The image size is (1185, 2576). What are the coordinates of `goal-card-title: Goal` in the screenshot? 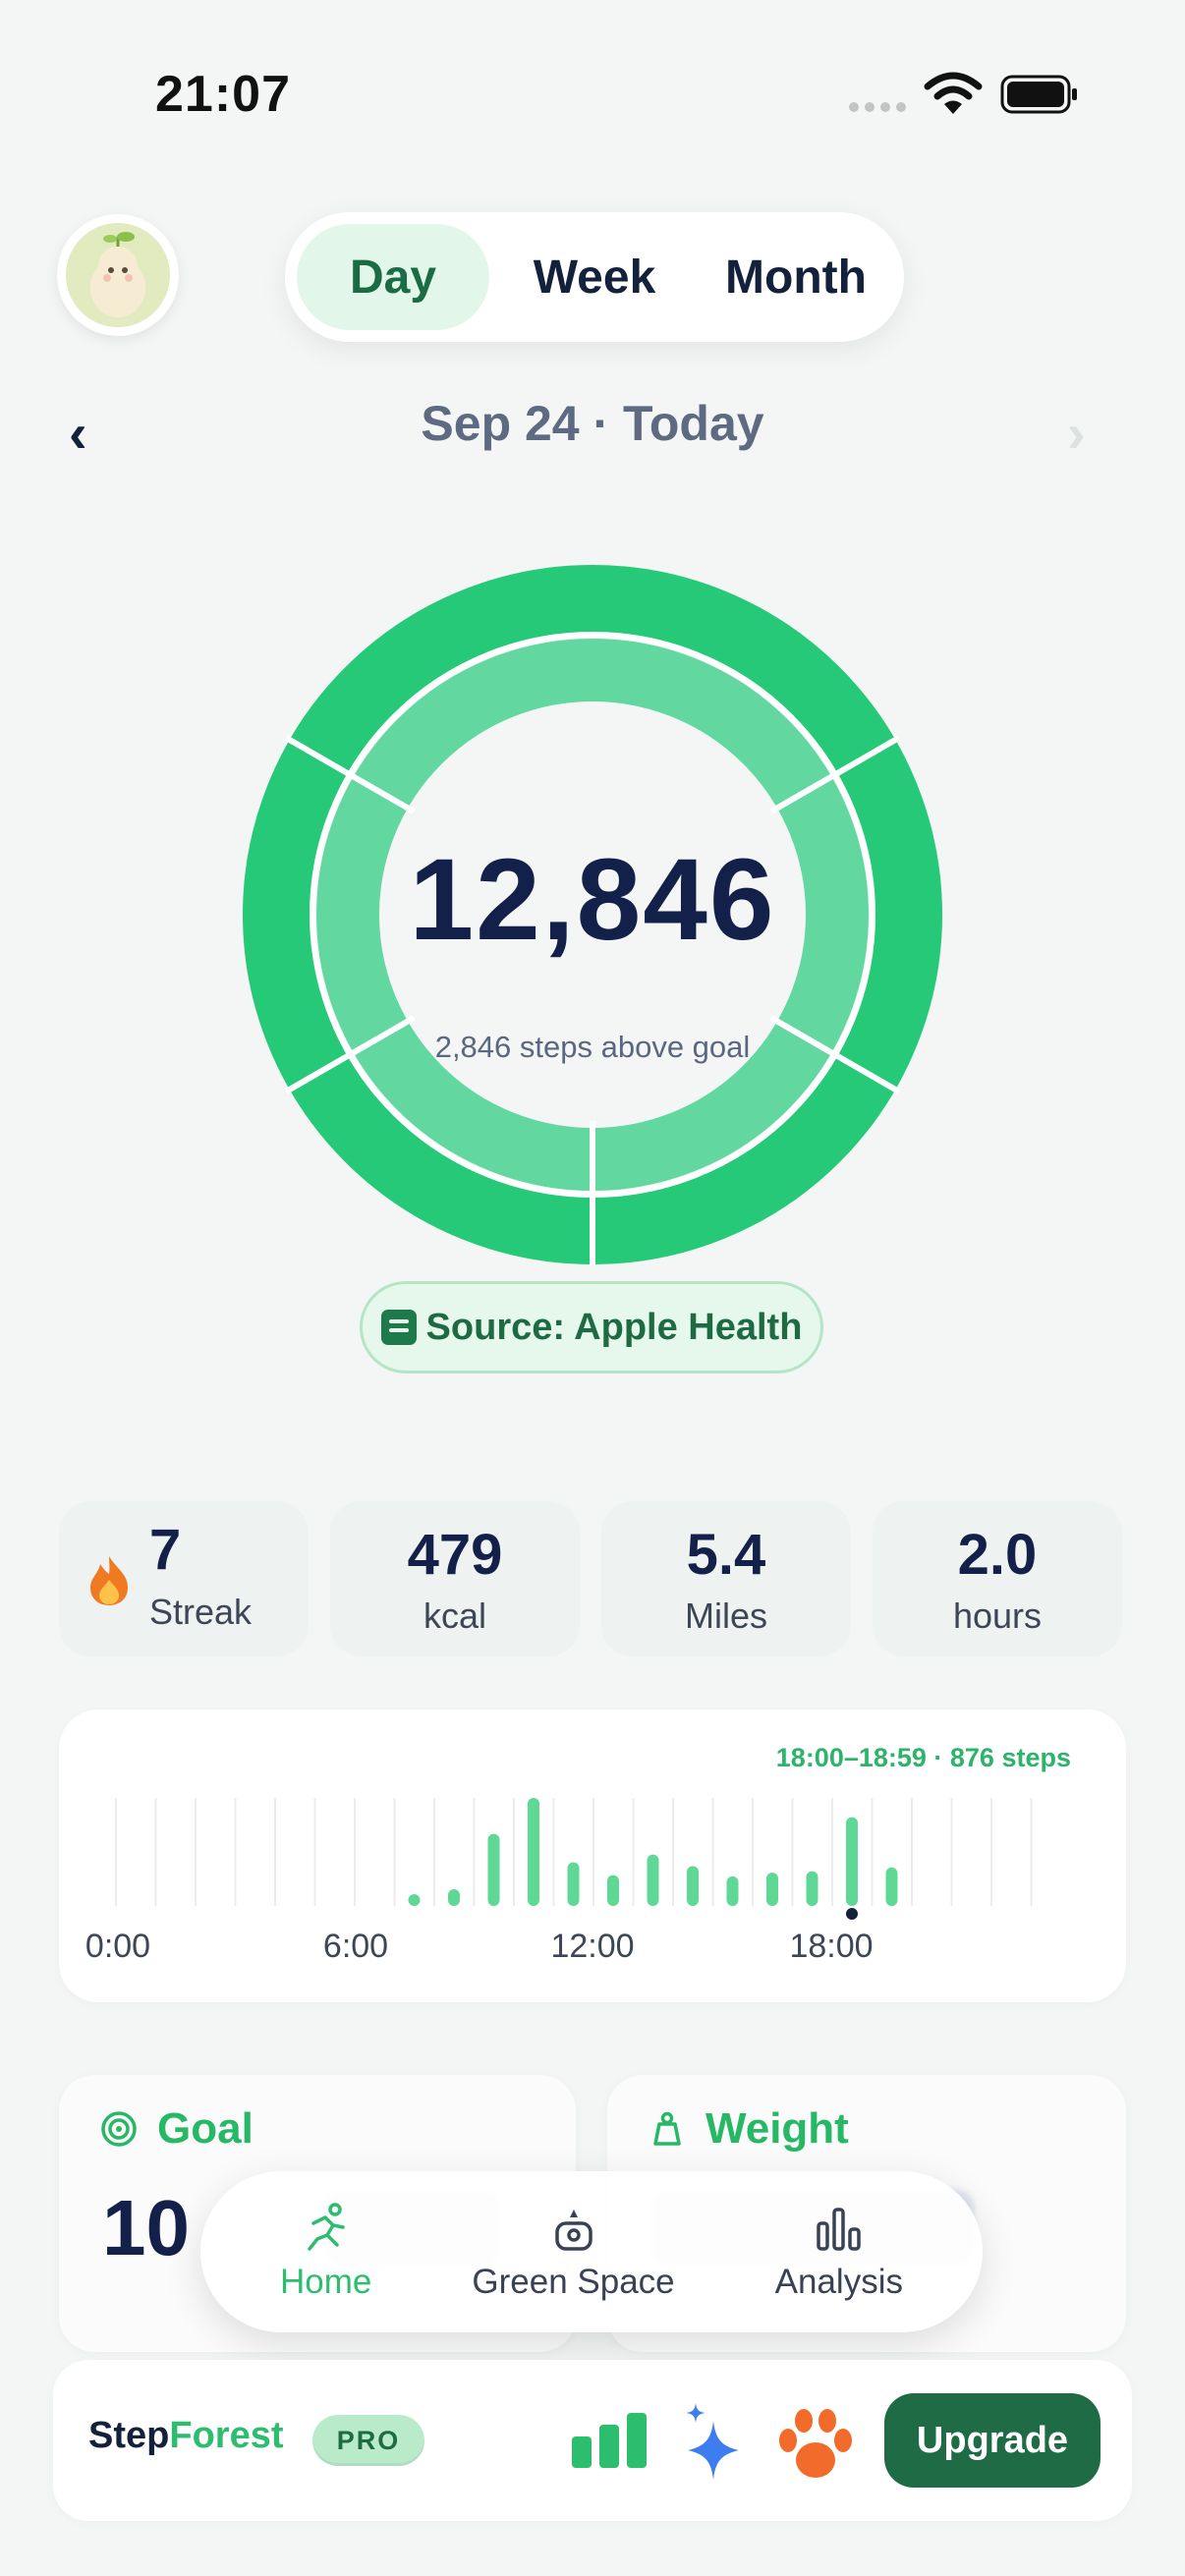 It's located at (206, 2128).